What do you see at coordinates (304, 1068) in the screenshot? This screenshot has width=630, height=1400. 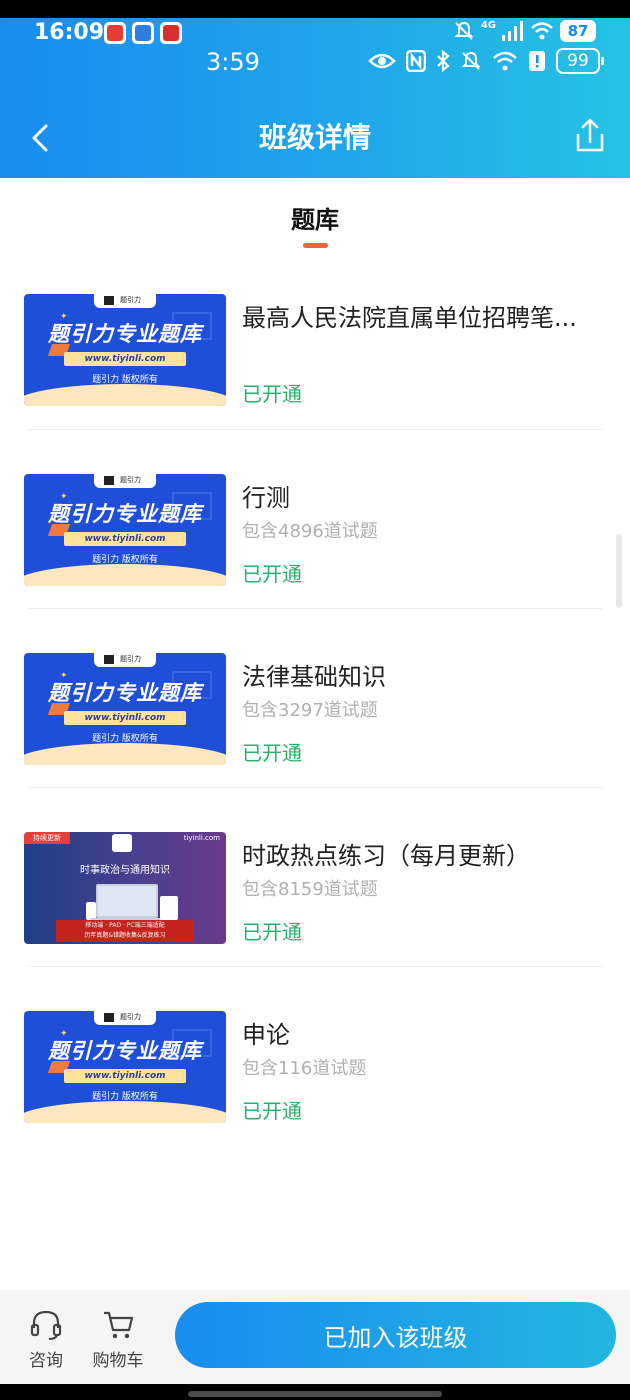 I see `item-question-count: 包含116道试题` at bounding box center [304, 1068].